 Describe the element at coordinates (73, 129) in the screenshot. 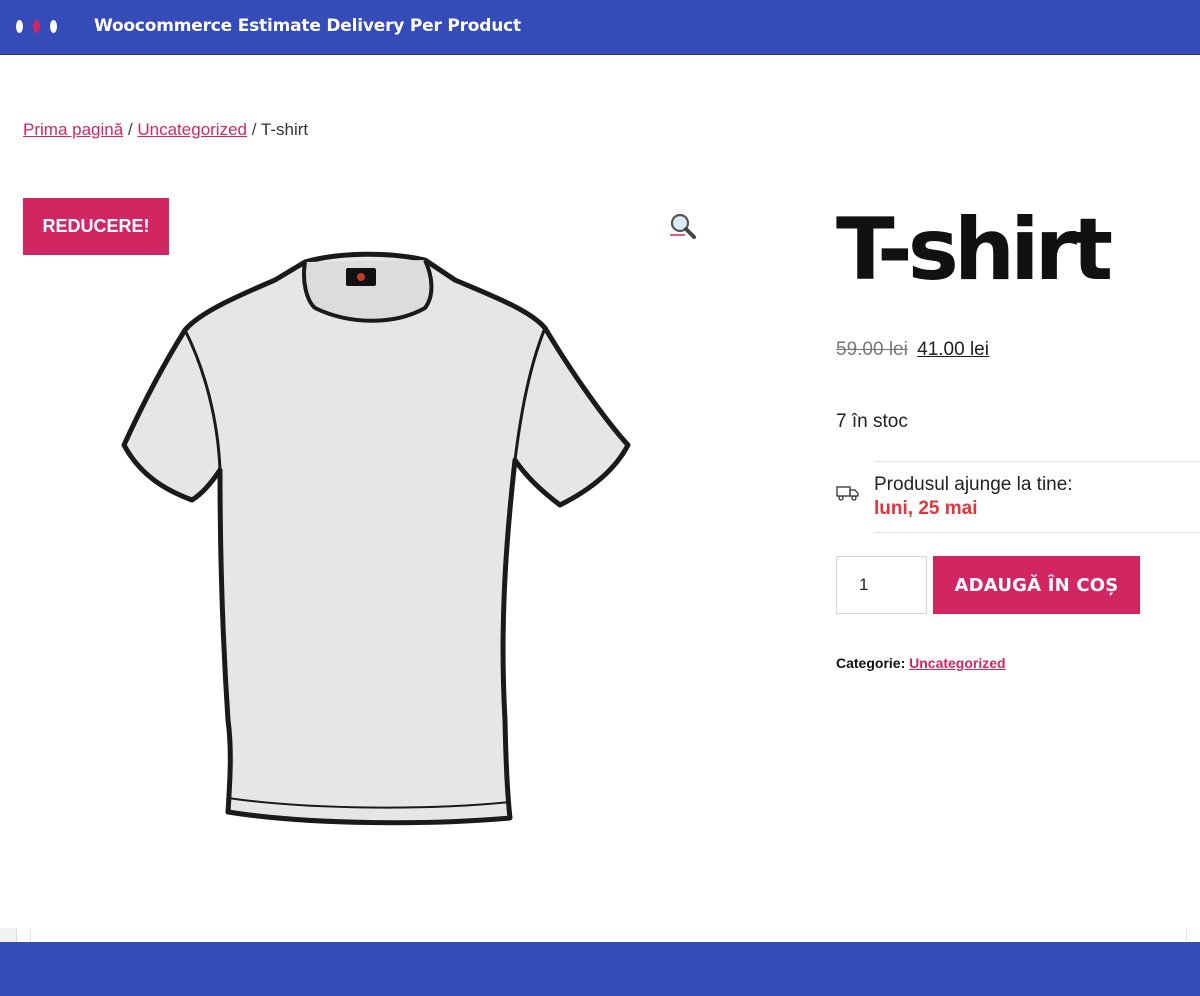

I see `breadcrumb-home-link: Prima pagină` at that location.